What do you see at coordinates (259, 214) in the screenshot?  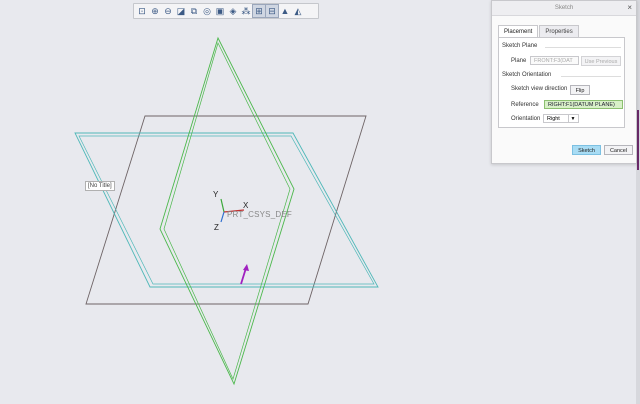 I see `csys-name-label: PRT_CSYS_DEF` at bounding box center [259, 214].